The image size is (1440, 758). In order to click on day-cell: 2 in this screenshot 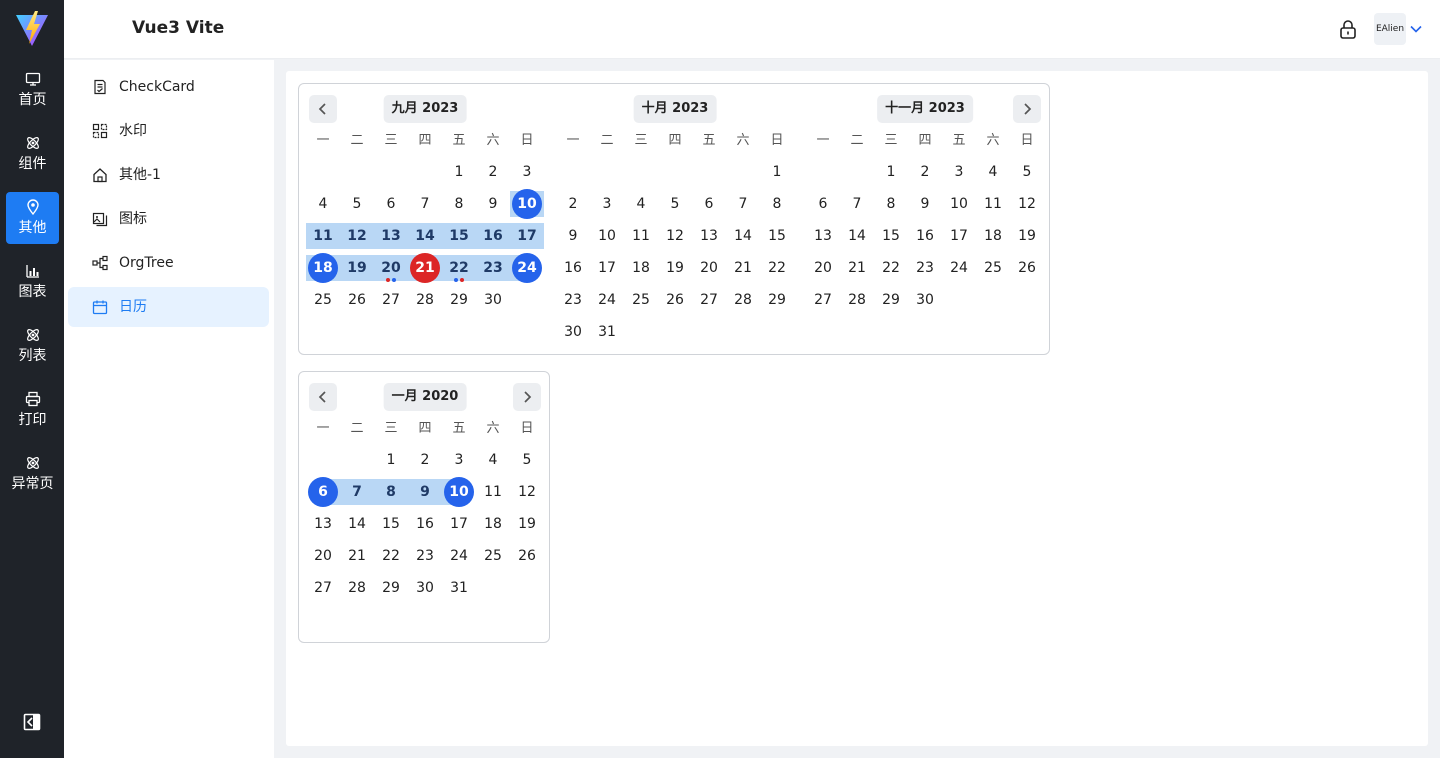, I will do `click(425, 460)`.